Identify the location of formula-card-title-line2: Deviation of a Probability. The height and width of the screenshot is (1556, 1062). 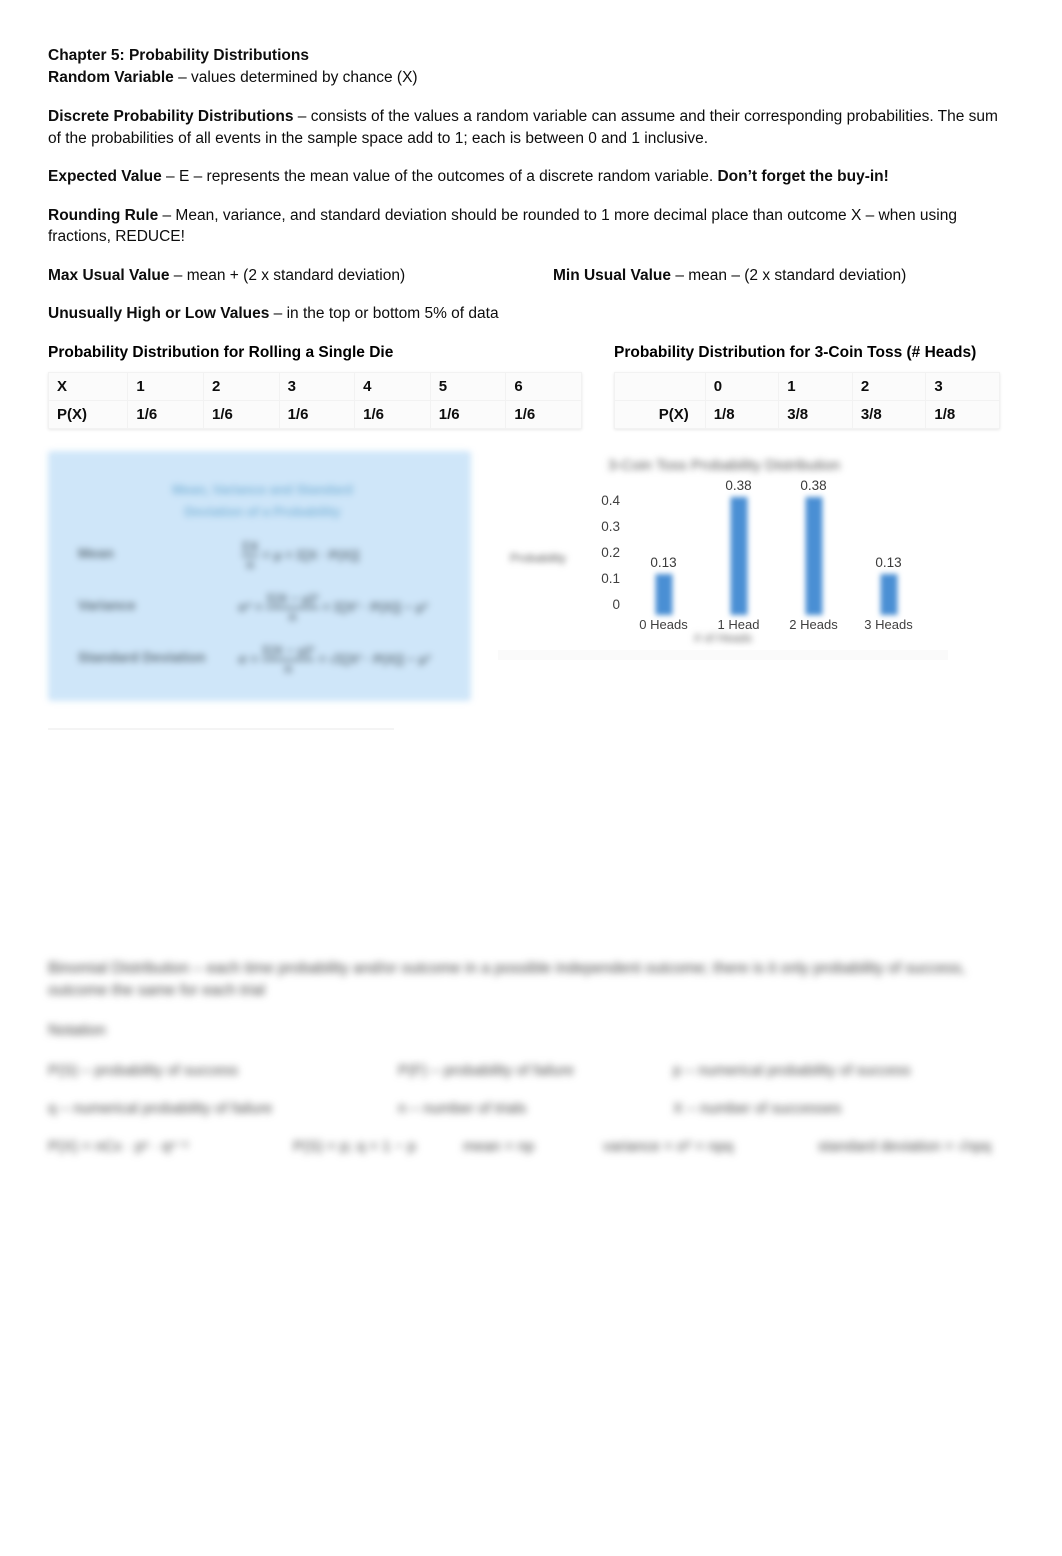
(262, 511).